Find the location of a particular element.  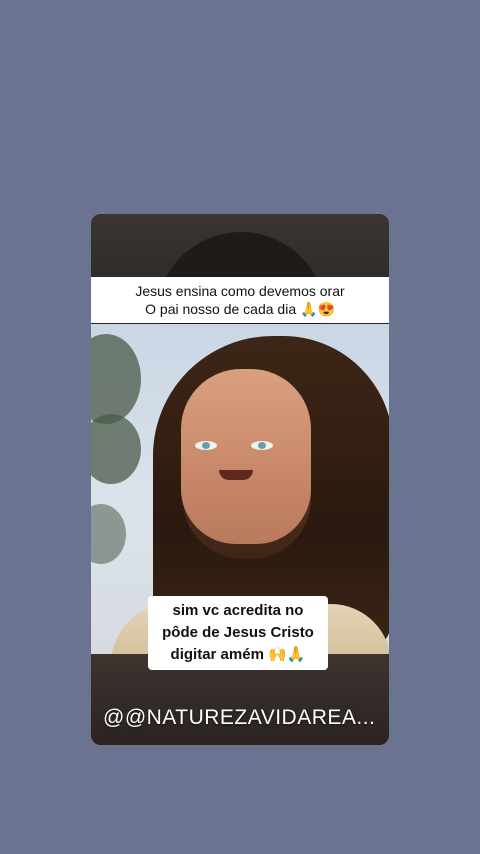

middle-caption-line-2: pôde de Jesus Cristo is located at coordinates (238, 632).